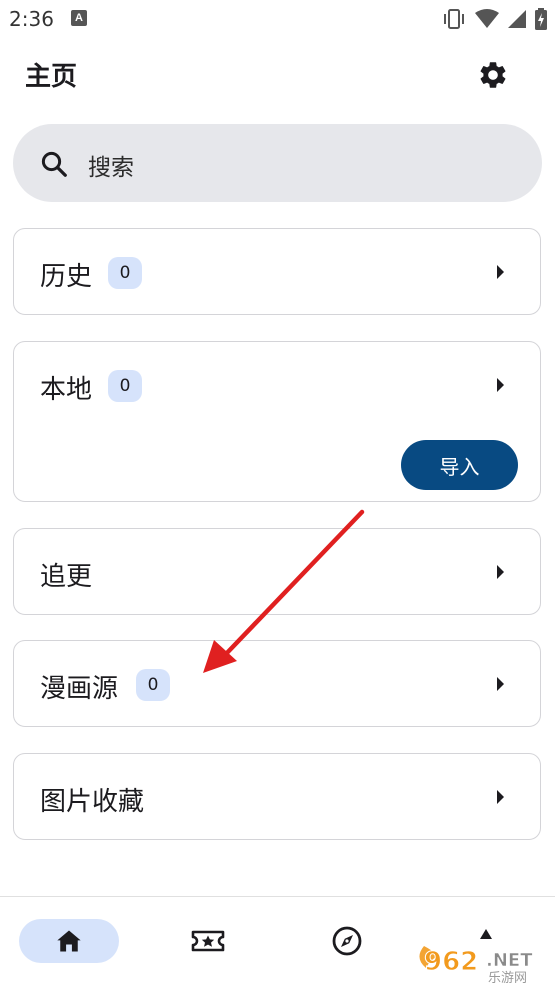  Describe the element at coordinates (66, 577) in the screenshot. I see `follow-updates-label: 追更` at that location.